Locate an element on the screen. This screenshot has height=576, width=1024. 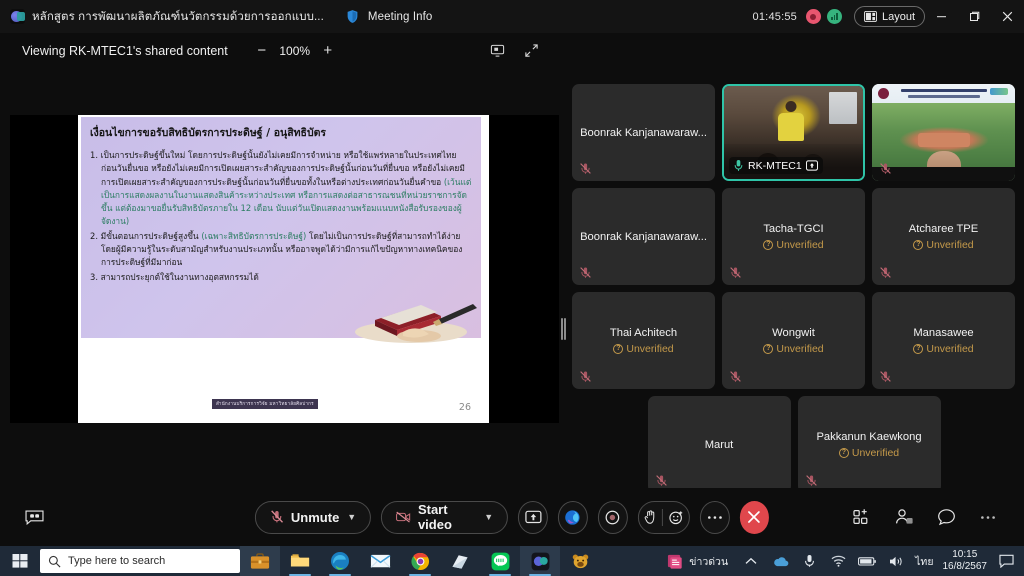
taskbar-app-notes is located at coordinates (460, 561).